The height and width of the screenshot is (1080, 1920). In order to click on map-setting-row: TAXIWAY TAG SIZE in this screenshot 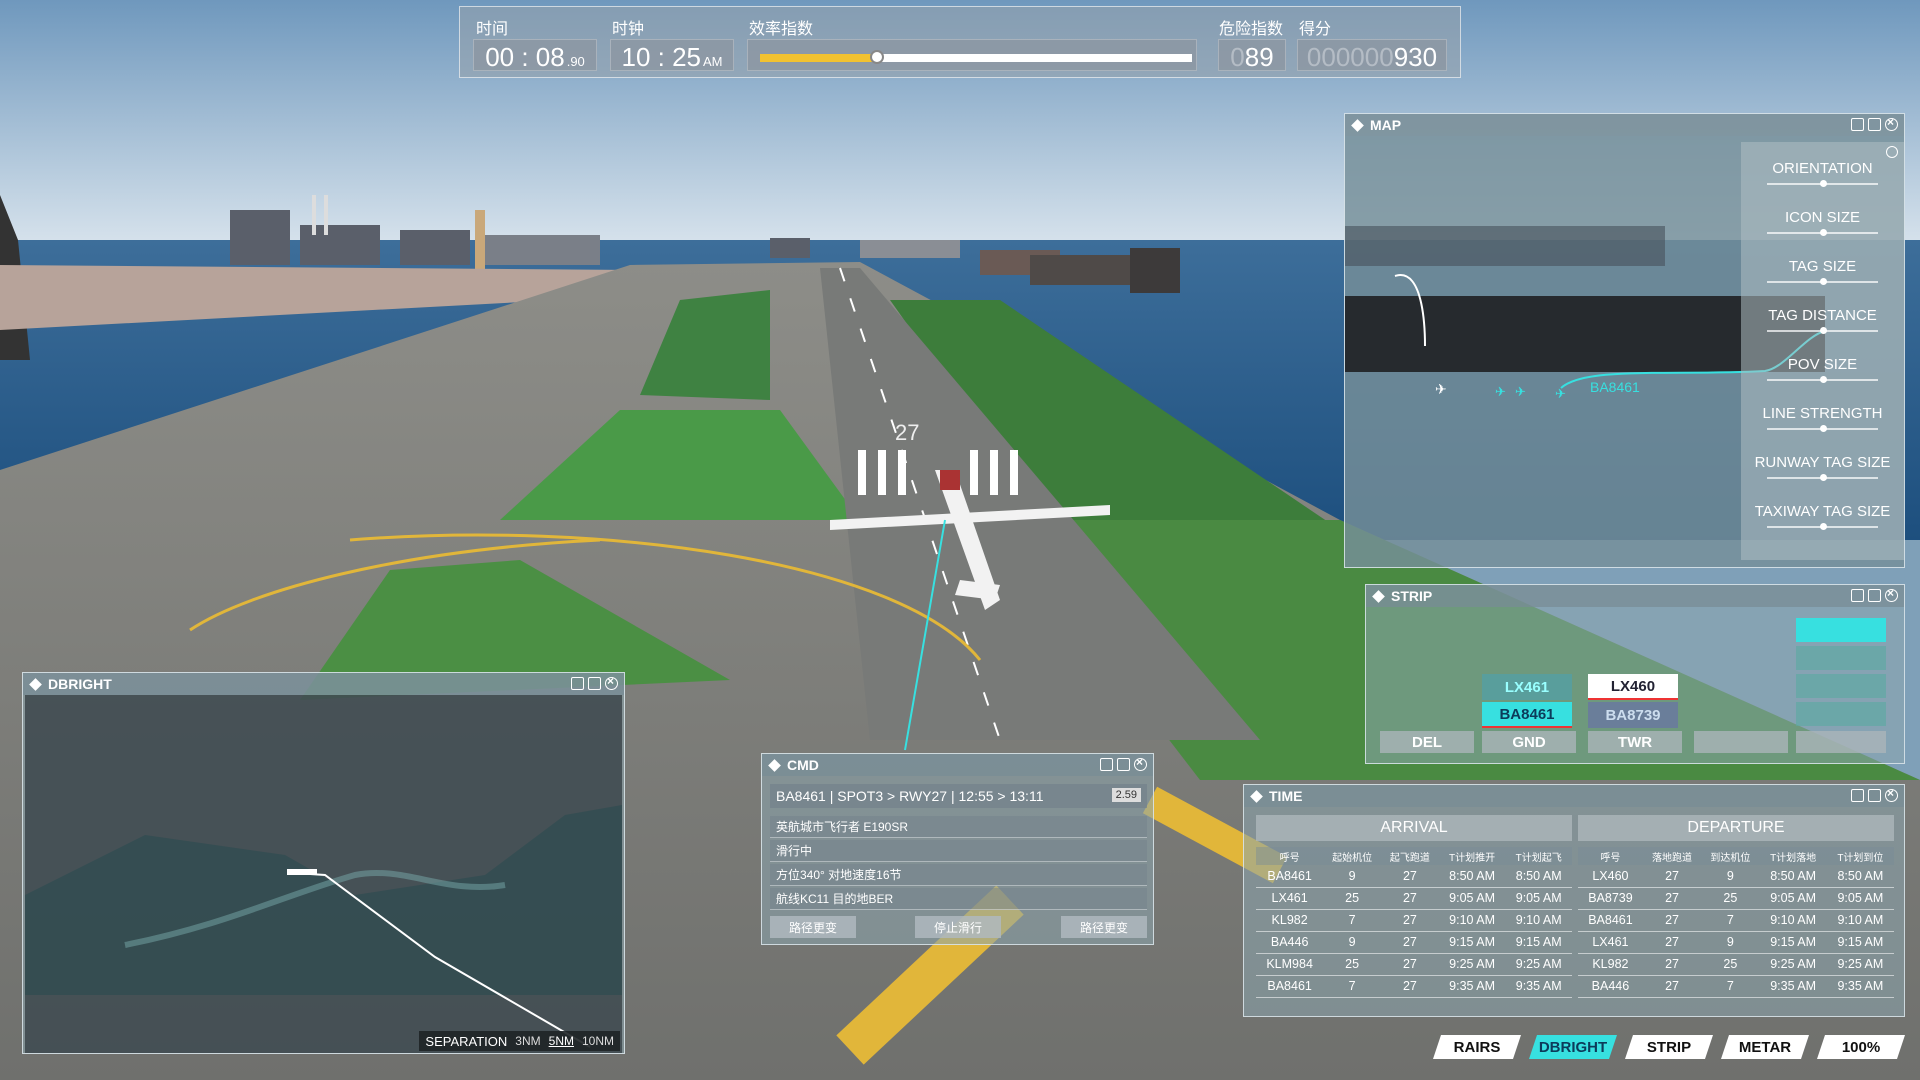, I will do `click(1822, 509)`.